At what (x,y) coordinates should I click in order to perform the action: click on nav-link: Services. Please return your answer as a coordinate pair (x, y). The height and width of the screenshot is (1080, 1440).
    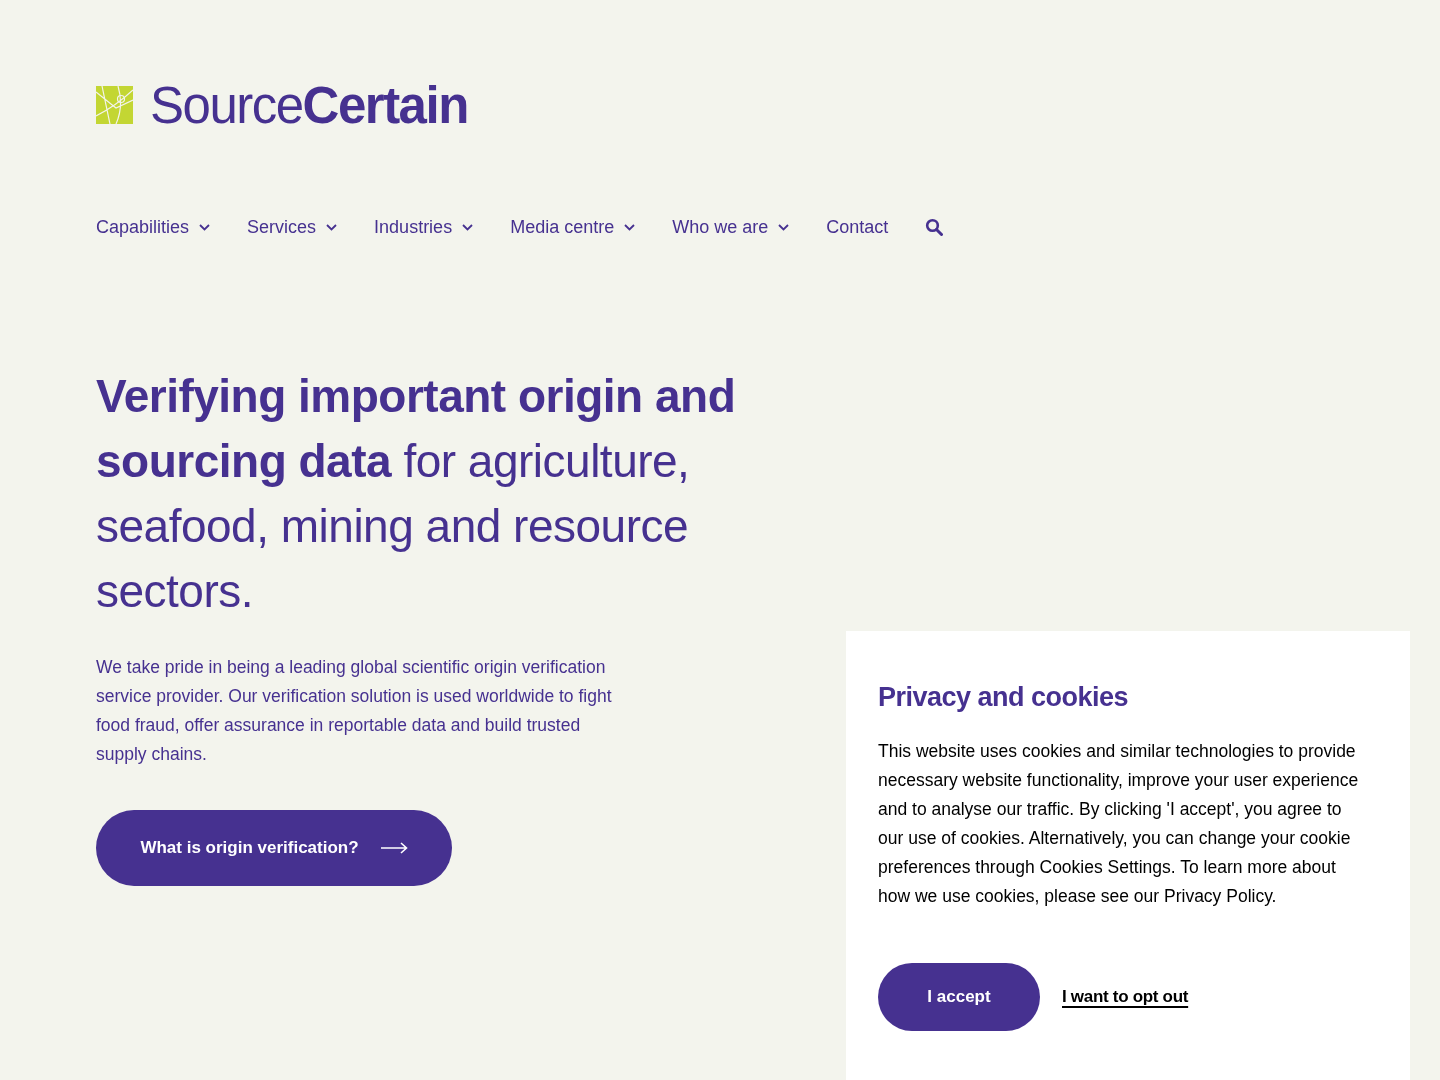
    Looking at the image, I should click on (292, 227).